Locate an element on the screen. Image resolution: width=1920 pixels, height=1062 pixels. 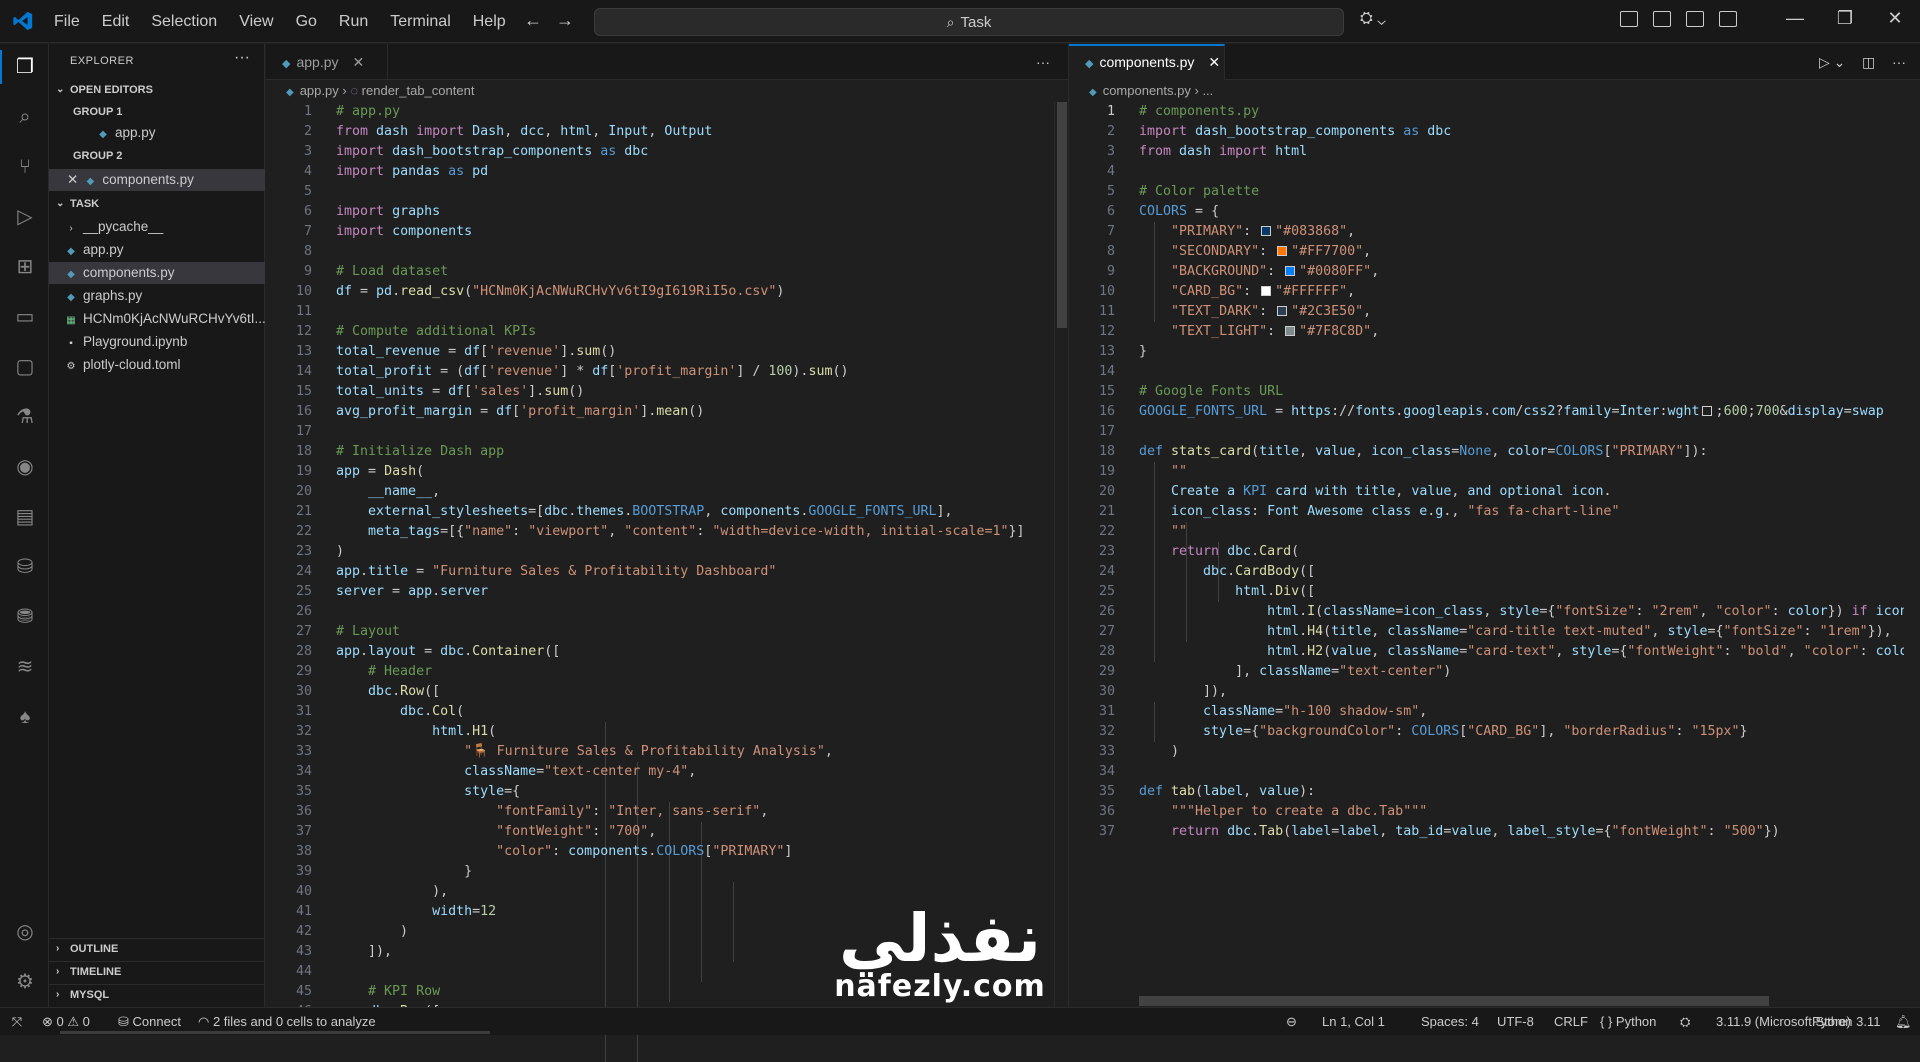
menu-view: View is located at coordinates (256, 22).